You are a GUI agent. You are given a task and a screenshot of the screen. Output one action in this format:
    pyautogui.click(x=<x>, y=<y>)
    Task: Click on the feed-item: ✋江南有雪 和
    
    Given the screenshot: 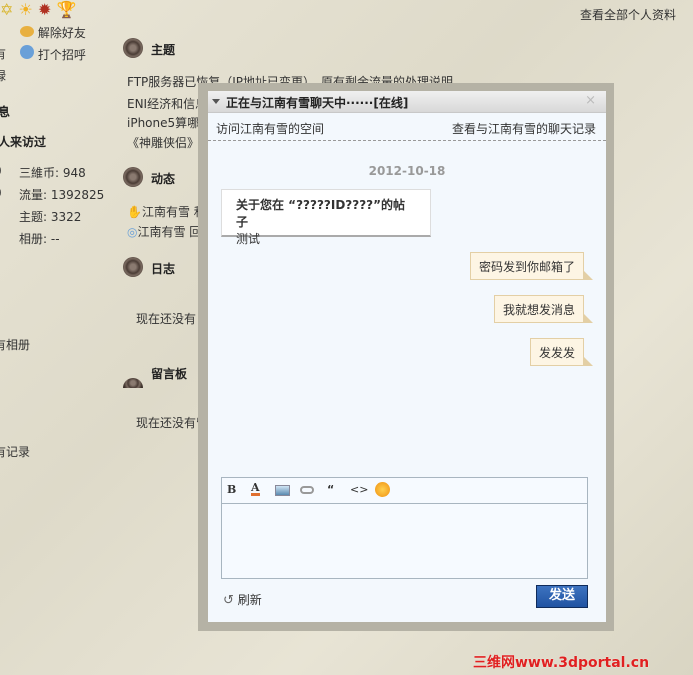 What is the action you would take?
    pyautogui.click(x=166, y=211)
    